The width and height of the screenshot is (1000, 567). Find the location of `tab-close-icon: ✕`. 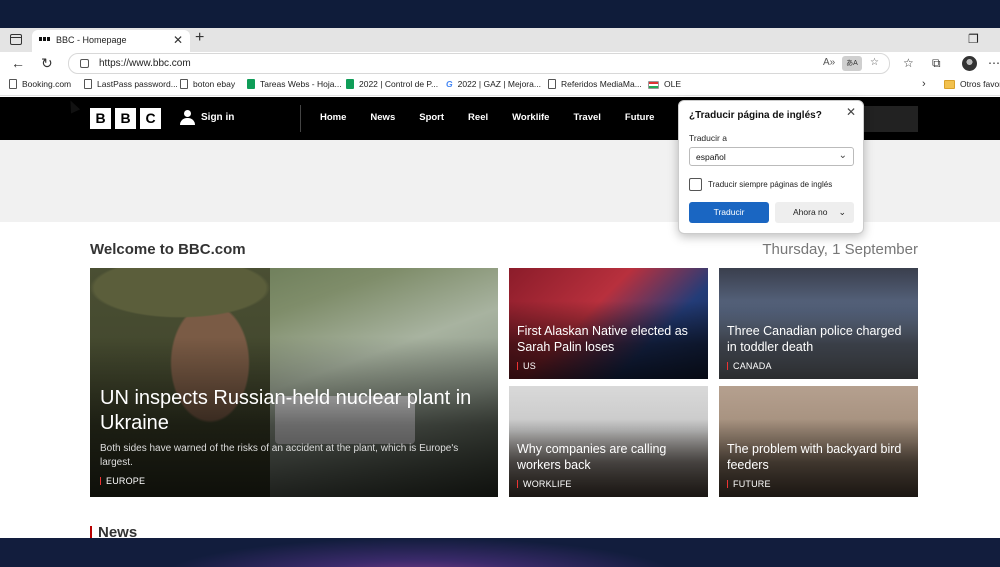

tab-close-icon: ✕ is located at coordinates (178, 40).